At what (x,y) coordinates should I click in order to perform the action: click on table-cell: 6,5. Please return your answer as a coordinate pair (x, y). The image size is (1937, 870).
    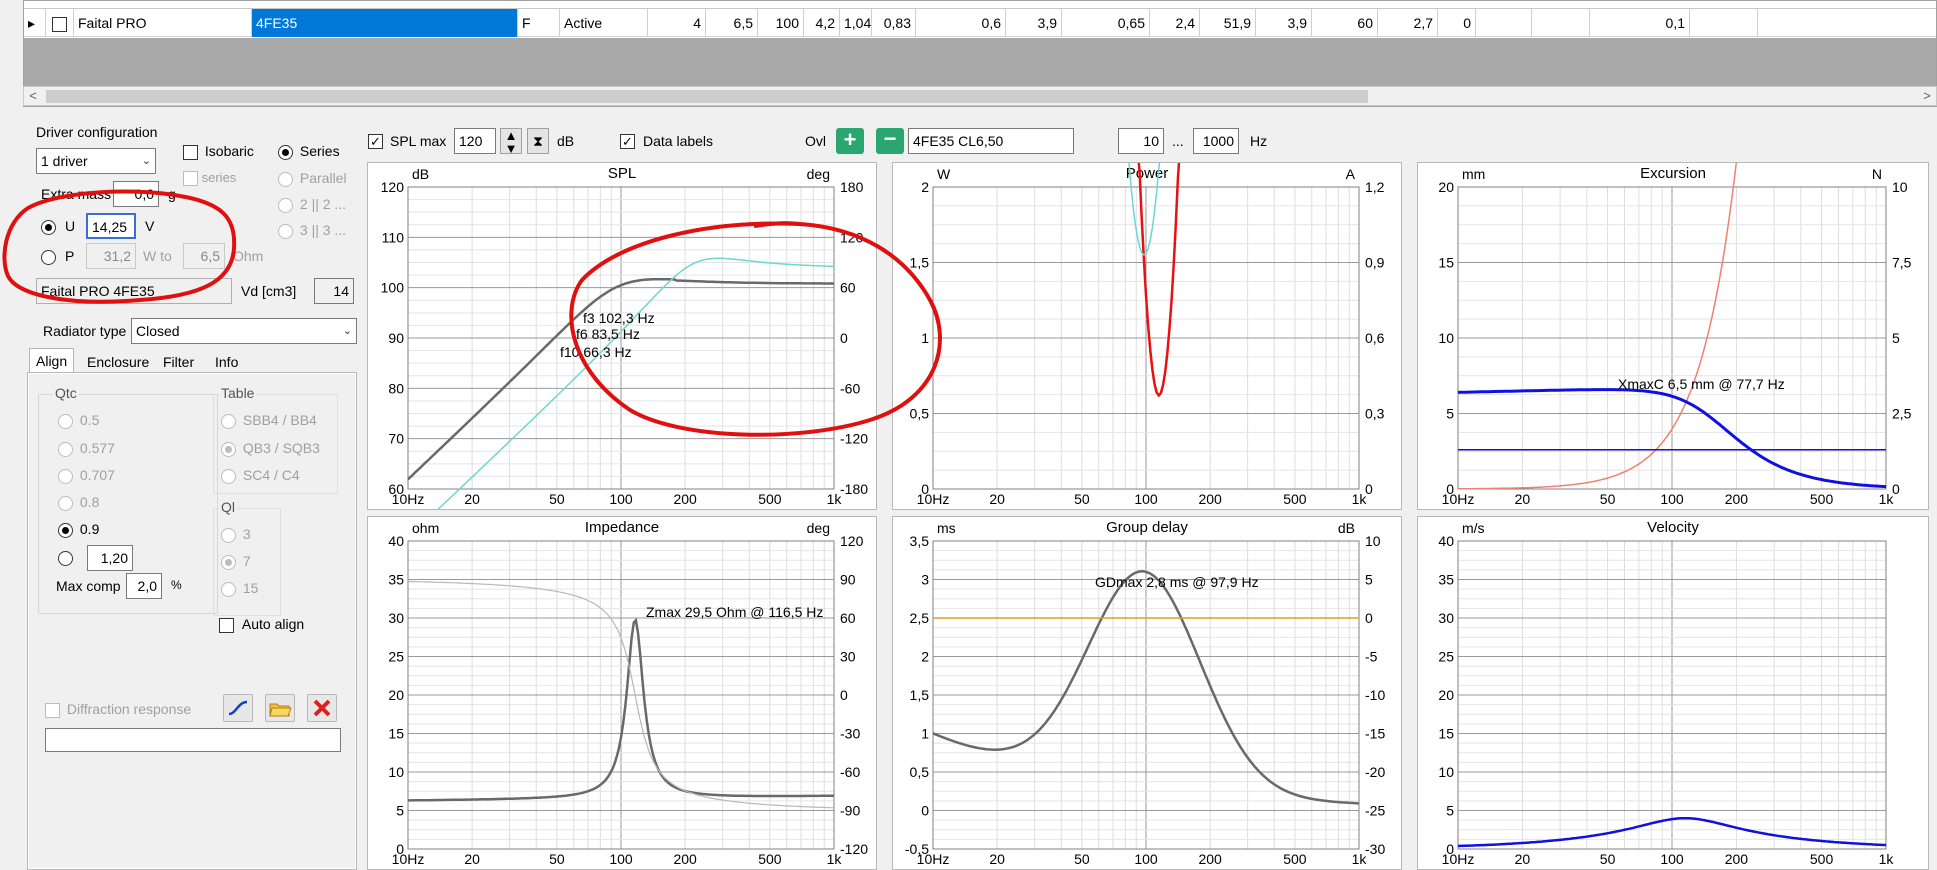
    Looking at the image, I should click on (732, 23).